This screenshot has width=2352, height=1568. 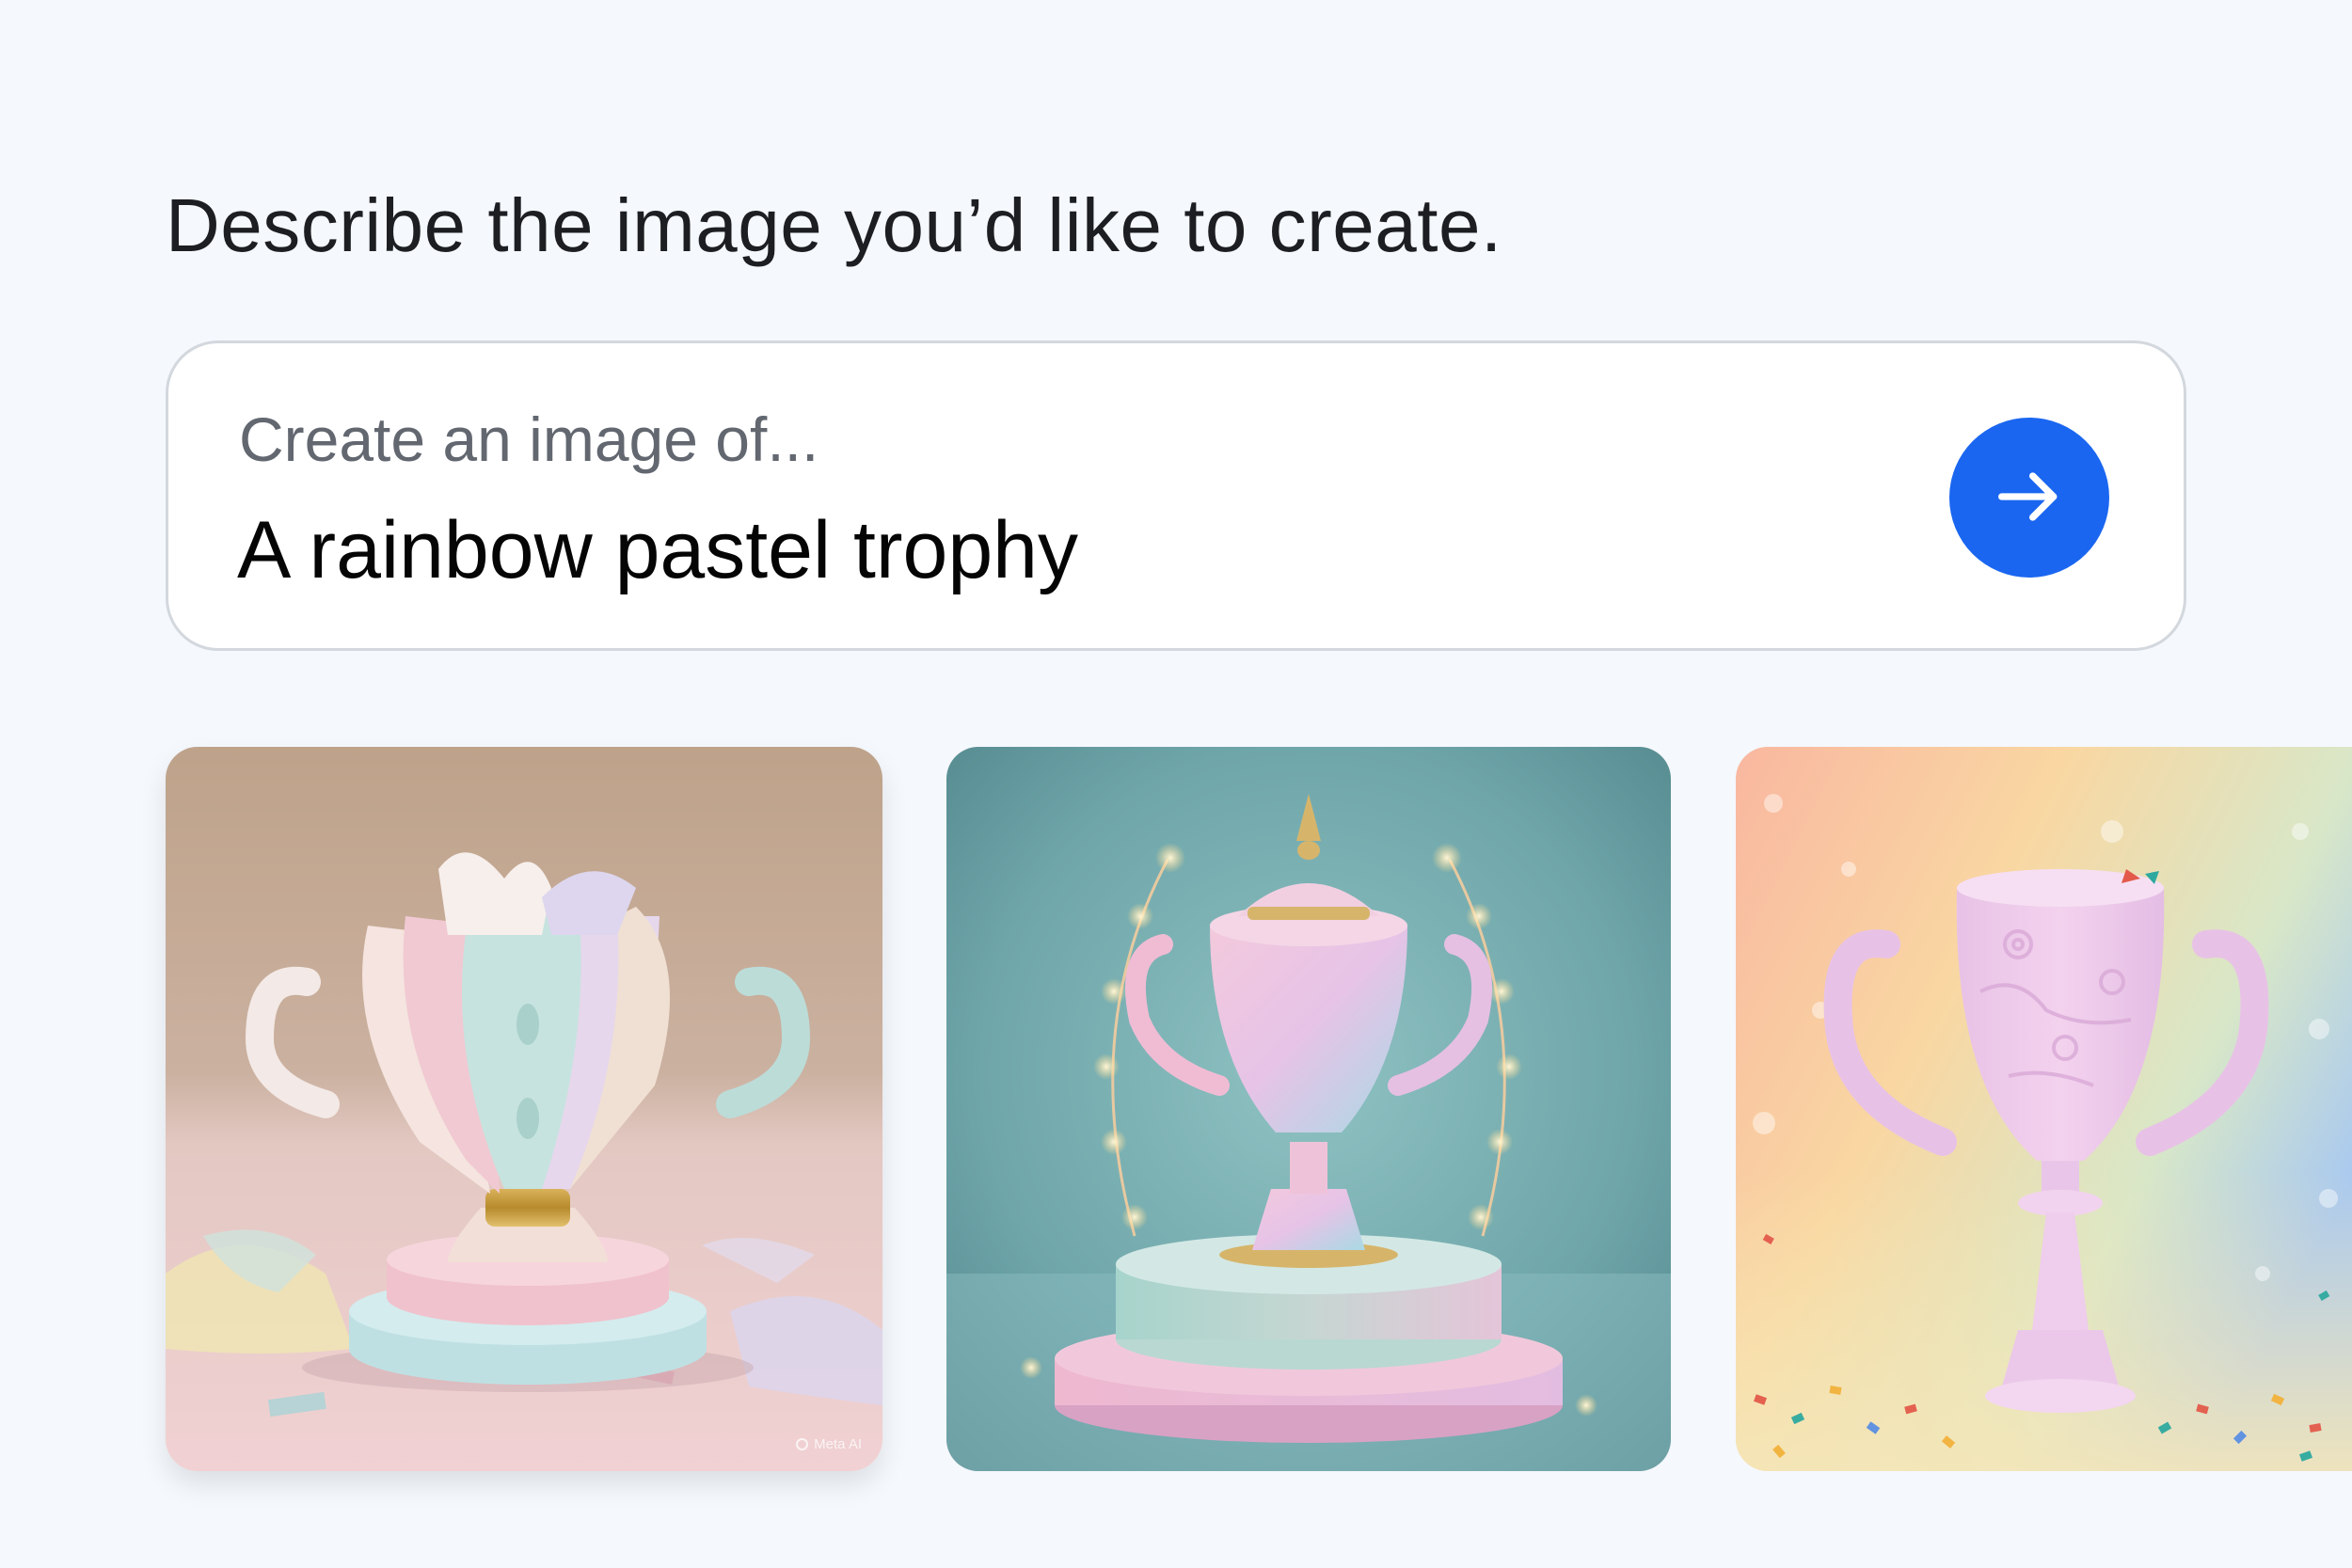 I want to click on meta-ai-icon, so click(x=802, y=1444).